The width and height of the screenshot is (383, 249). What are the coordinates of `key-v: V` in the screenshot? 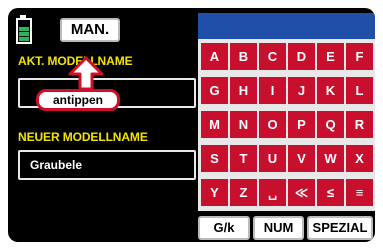 It's located at (301, 158).